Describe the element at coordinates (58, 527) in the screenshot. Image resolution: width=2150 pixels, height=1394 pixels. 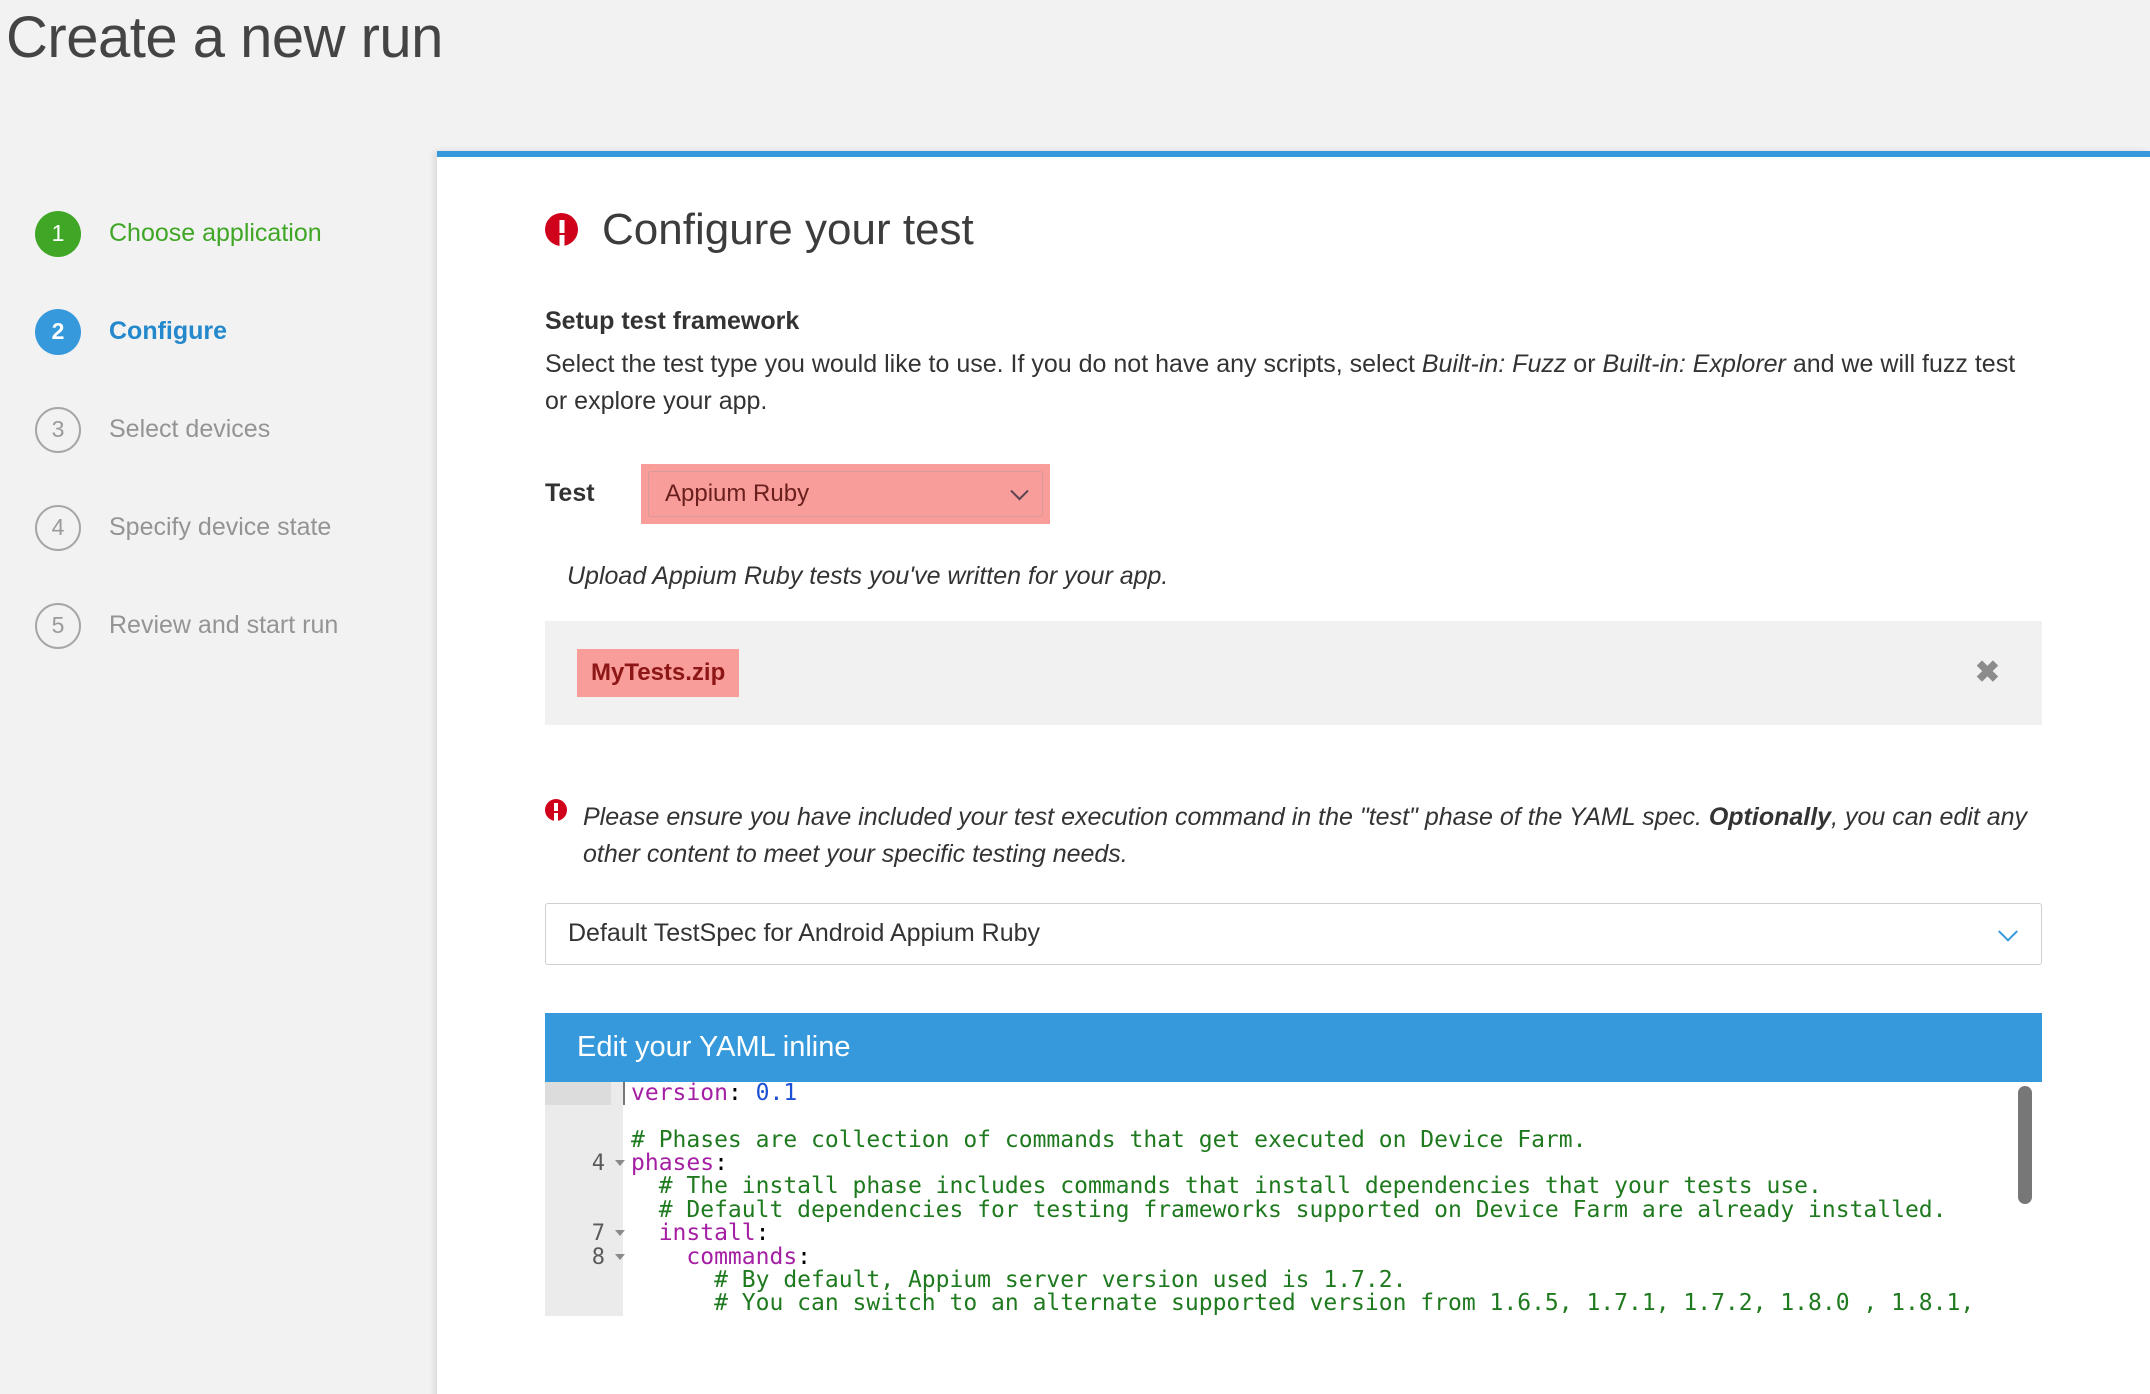
I see `step-badge-4: 4` at that location.